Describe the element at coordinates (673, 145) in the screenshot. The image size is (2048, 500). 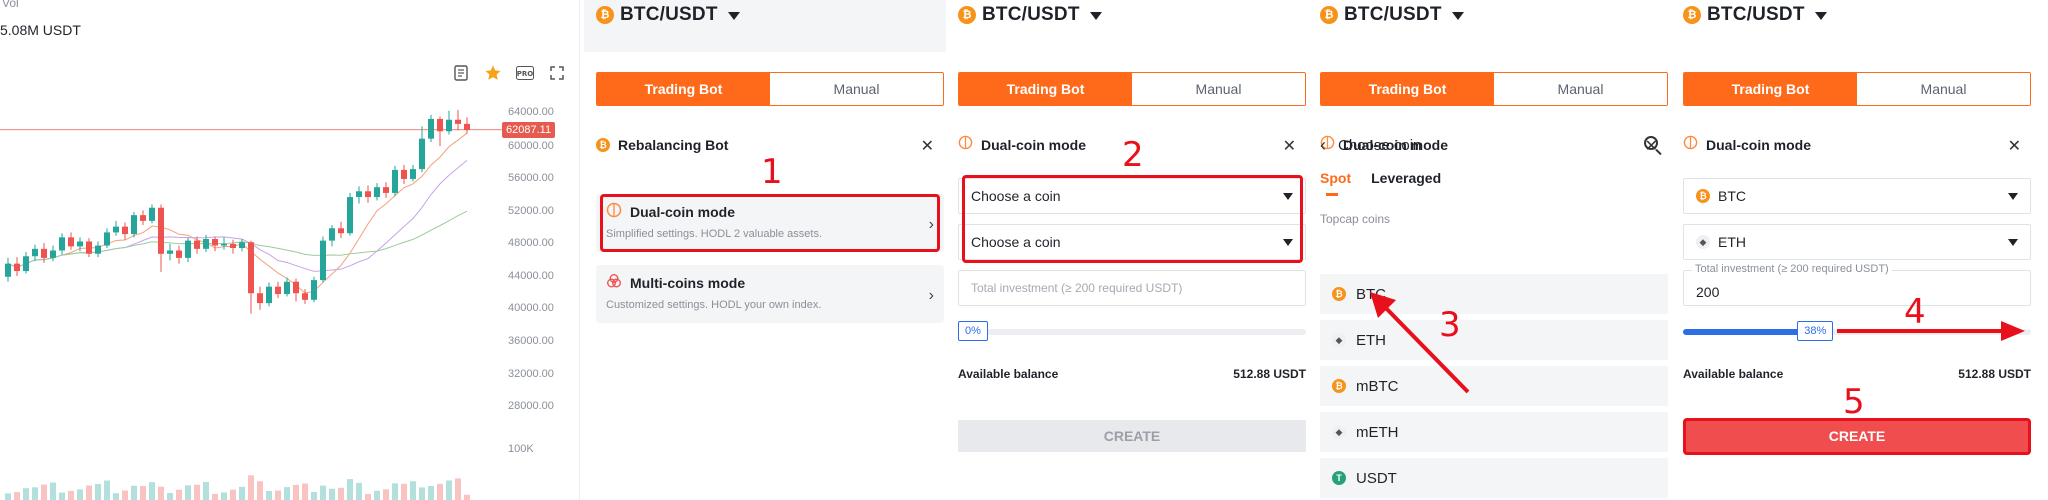
I see `bot-title: Rebalancing Bot` at that location.